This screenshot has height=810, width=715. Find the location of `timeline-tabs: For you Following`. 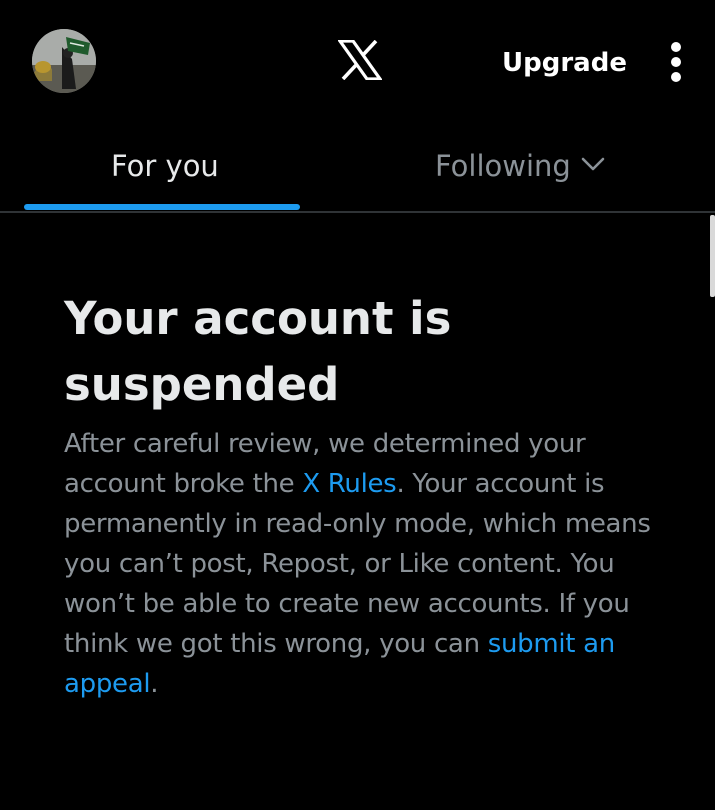

timeline-tabs: For you Following is located at coordinates (357, 167).